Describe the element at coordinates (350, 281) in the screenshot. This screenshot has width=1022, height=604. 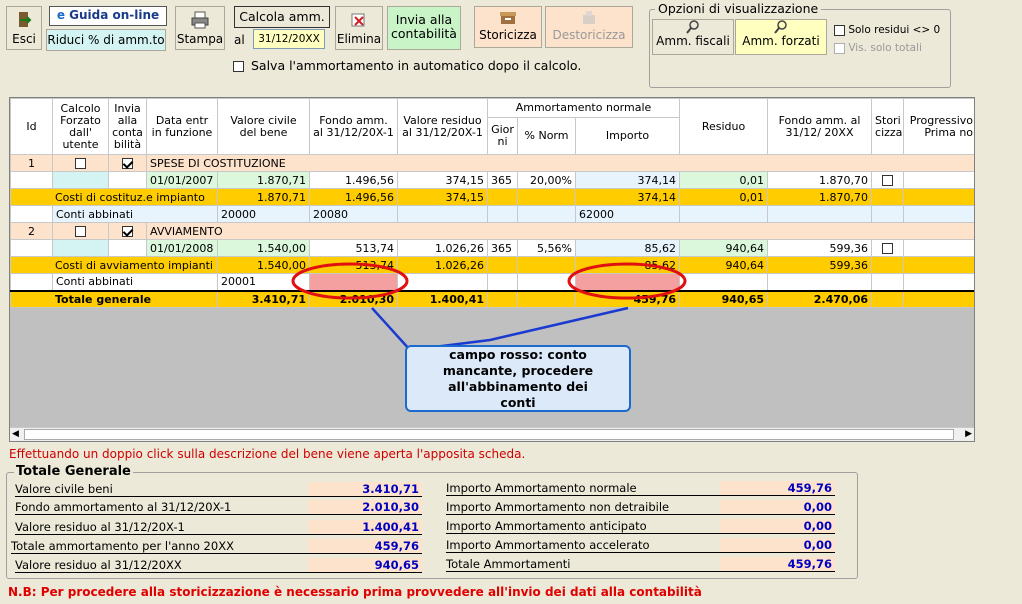
I see `red-ellipse-fondo` at that location.